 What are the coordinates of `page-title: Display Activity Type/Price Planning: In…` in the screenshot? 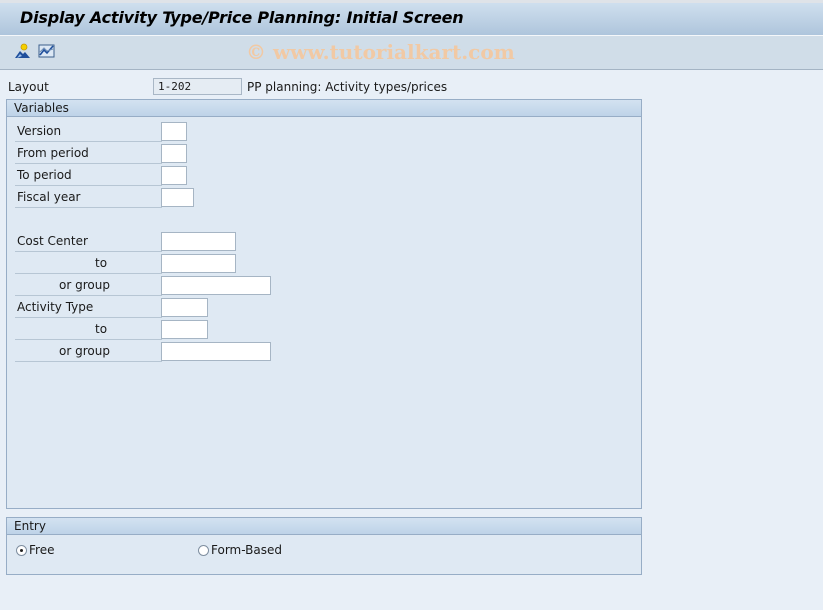 It's located at (242, 17).